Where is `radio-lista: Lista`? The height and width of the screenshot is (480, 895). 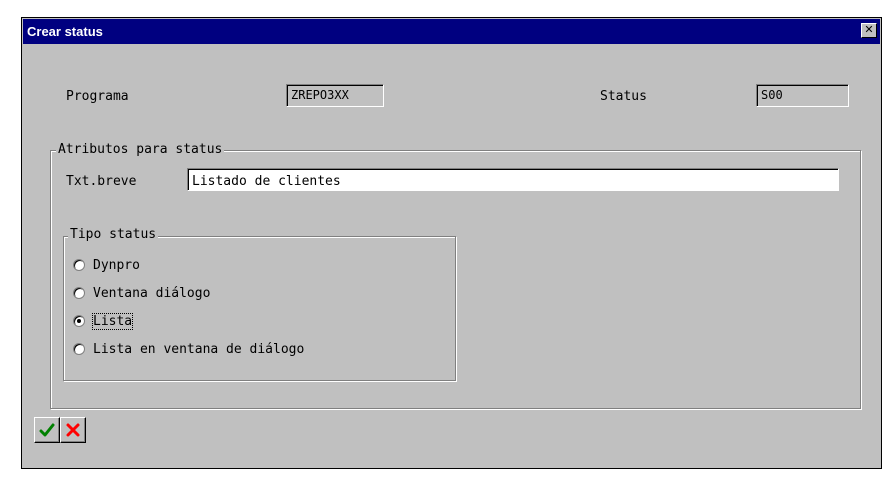
radio-lista: Lista is located at coordinates (103, 321).